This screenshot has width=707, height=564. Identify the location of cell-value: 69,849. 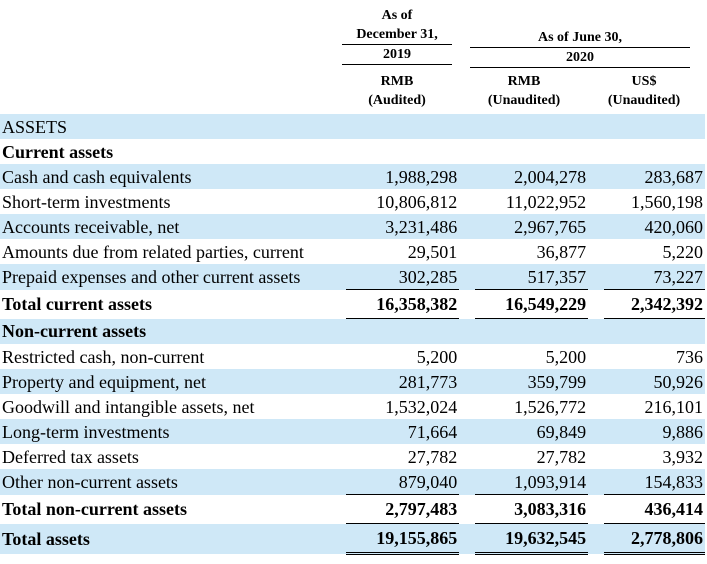
(532, 431).